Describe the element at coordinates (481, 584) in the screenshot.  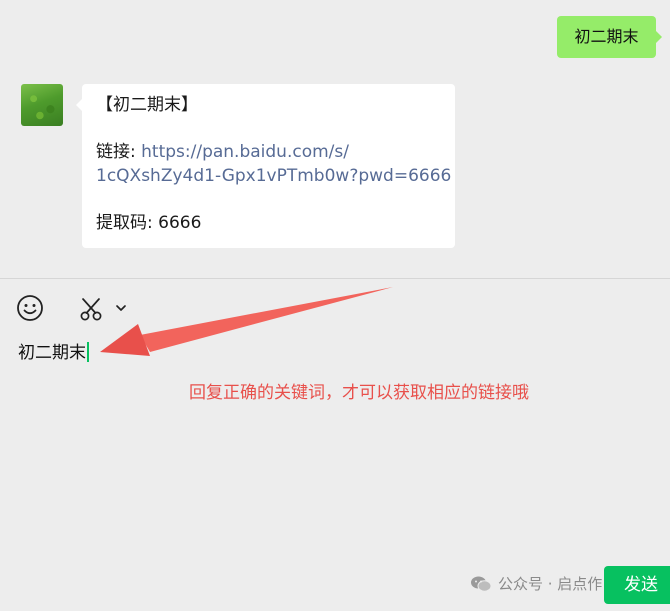
I see `wechat-logo-icon` at that location.